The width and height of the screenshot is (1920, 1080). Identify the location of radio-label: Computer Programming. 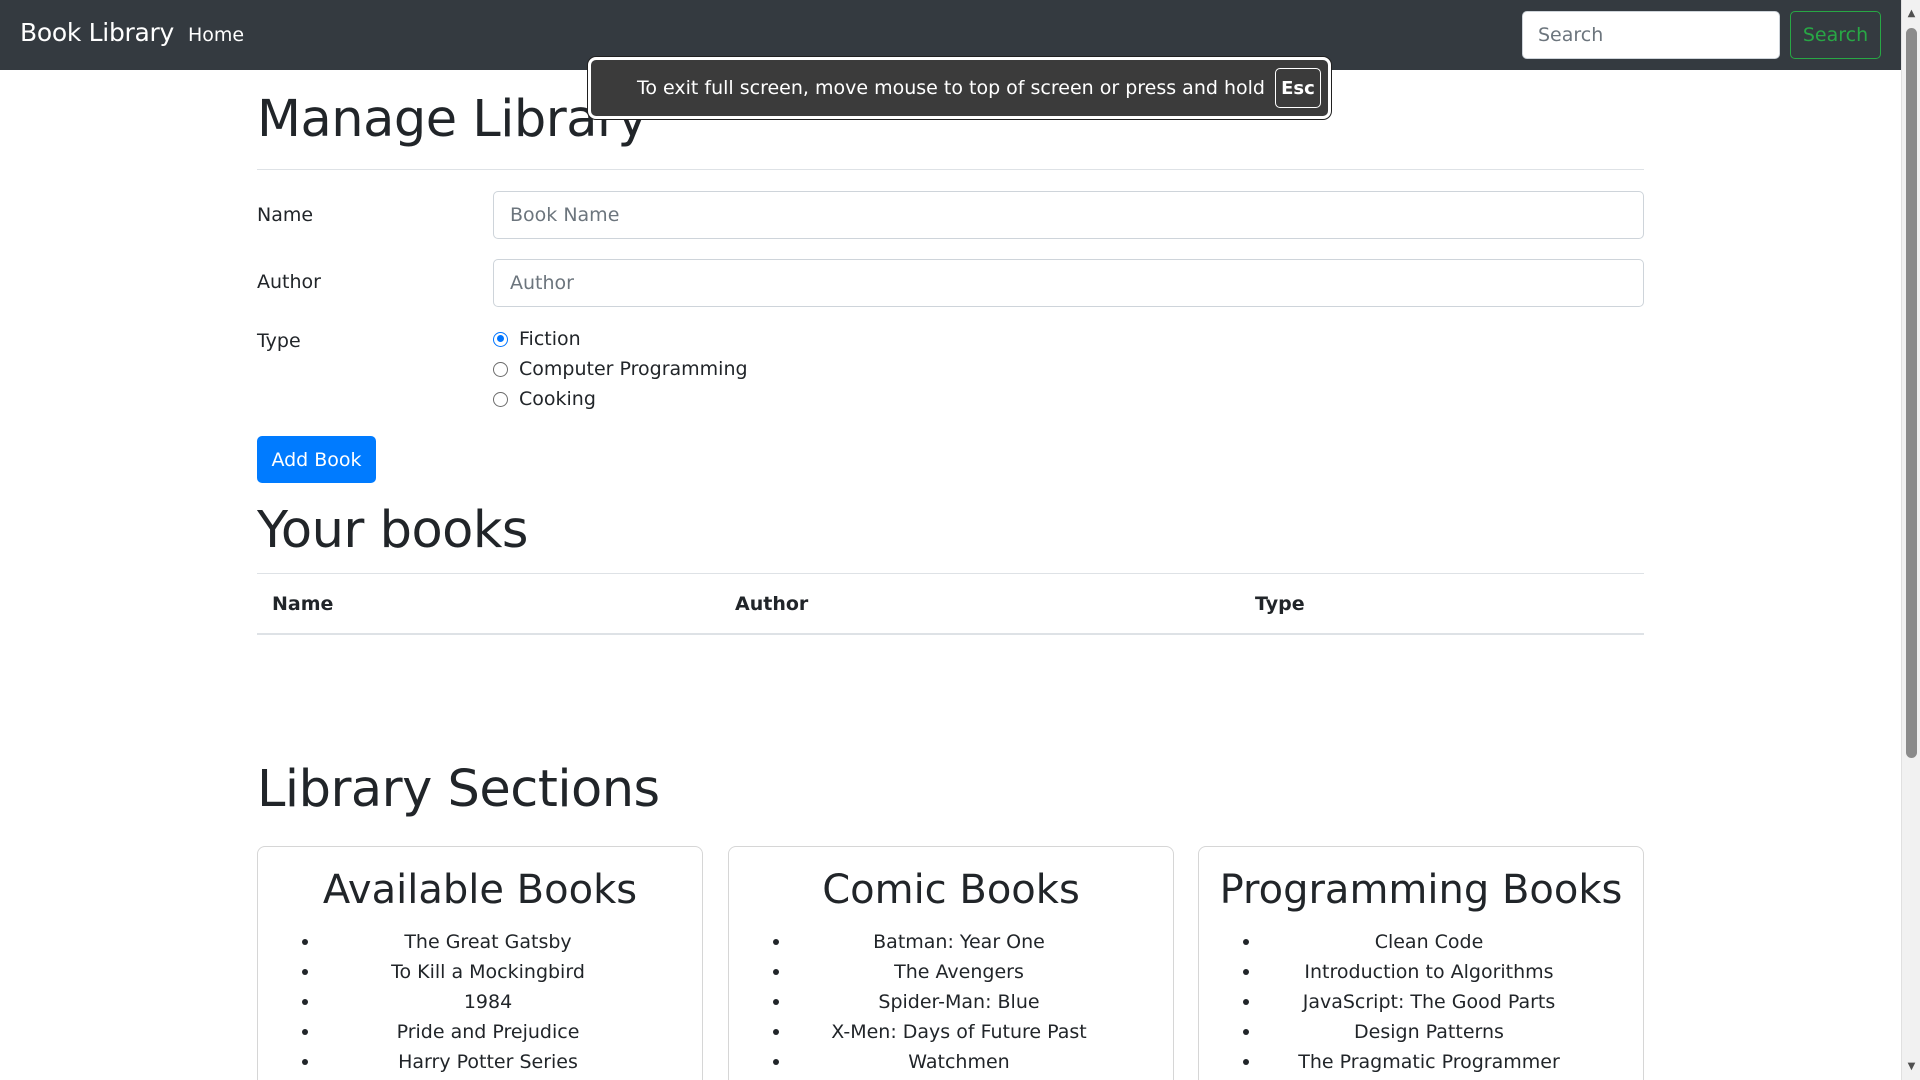
(633, 369).